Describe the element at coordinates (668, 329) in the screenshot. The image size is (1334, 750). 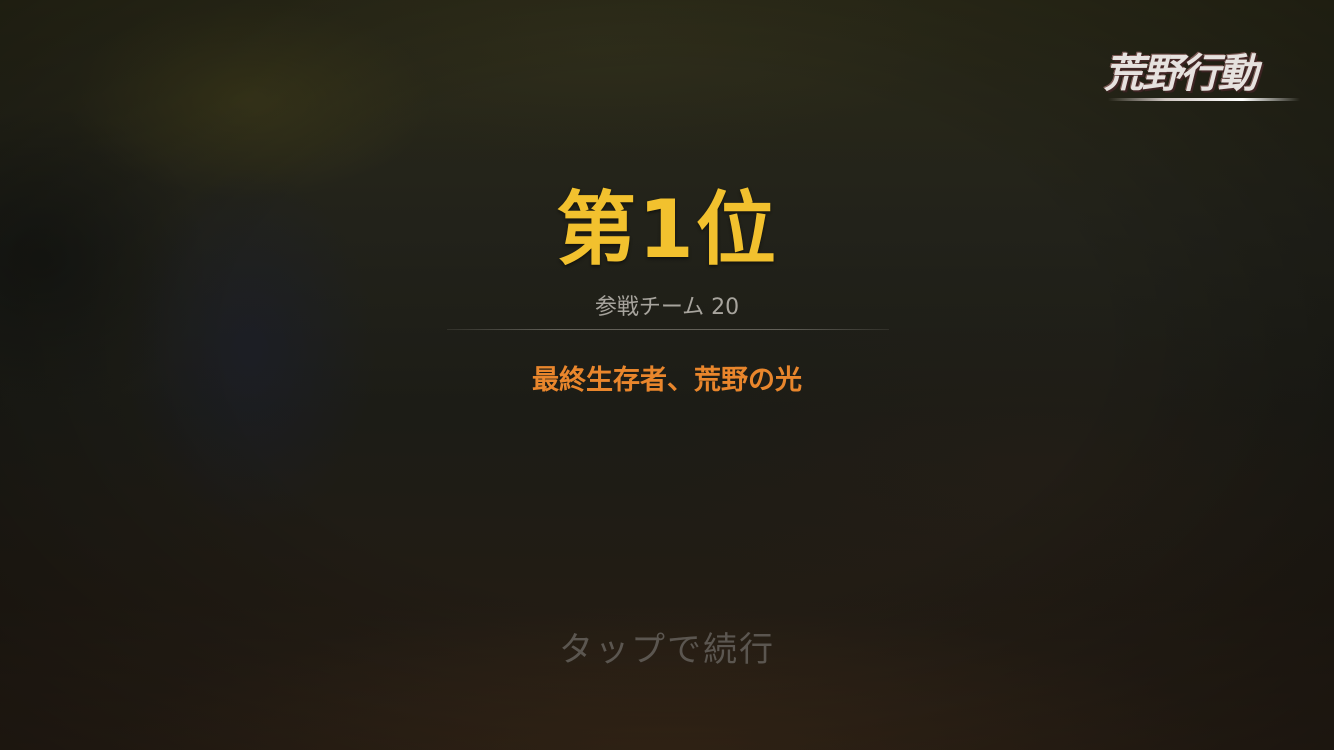
I see `divider` at that location.